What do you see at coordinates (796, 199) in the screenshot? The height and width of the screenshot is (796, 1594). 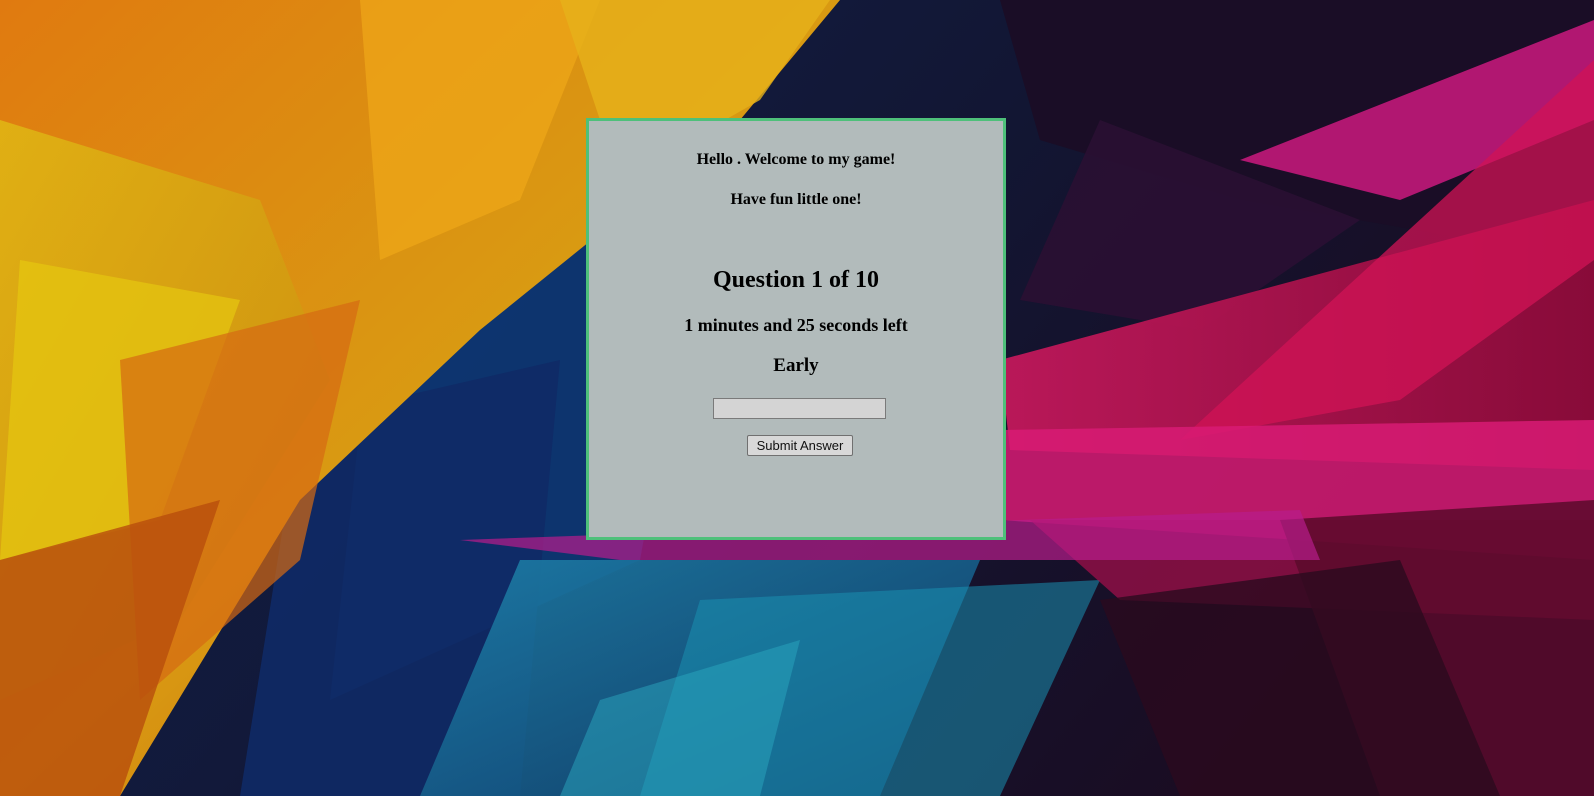 I see `subgreeting-text: Have fun little one!` at bounding box center [796, 199].